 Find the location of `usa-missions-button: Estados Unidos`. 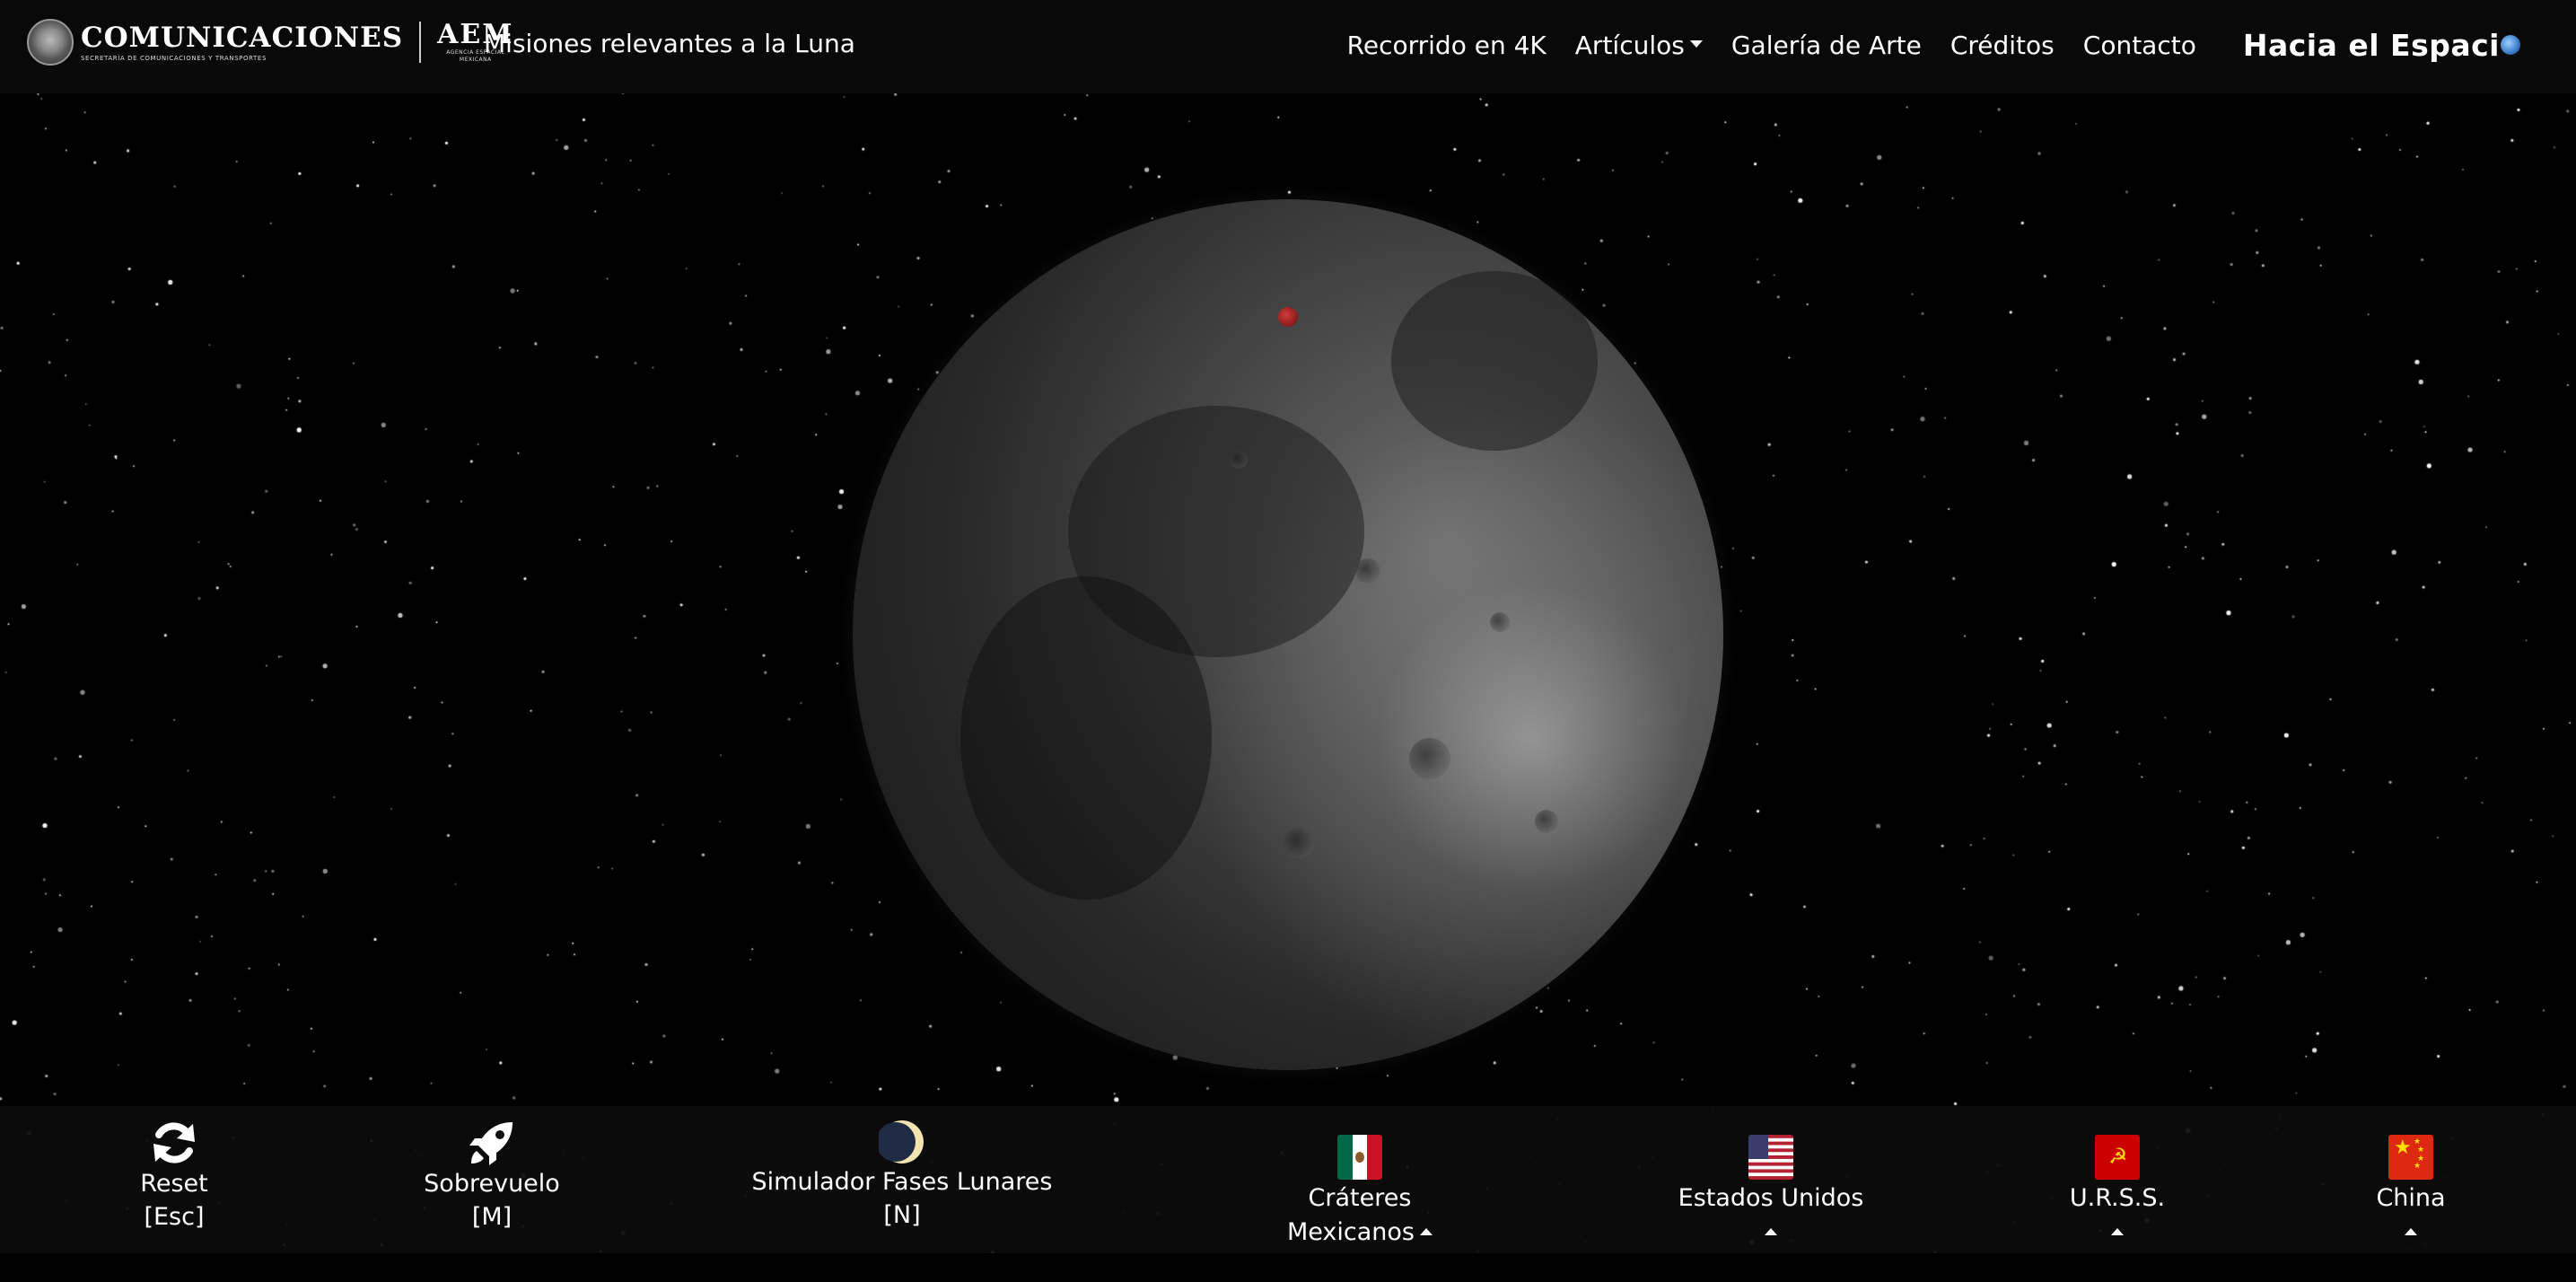

usa-missions-button: Estados Unidos is located at coordinates (1771, 1208).